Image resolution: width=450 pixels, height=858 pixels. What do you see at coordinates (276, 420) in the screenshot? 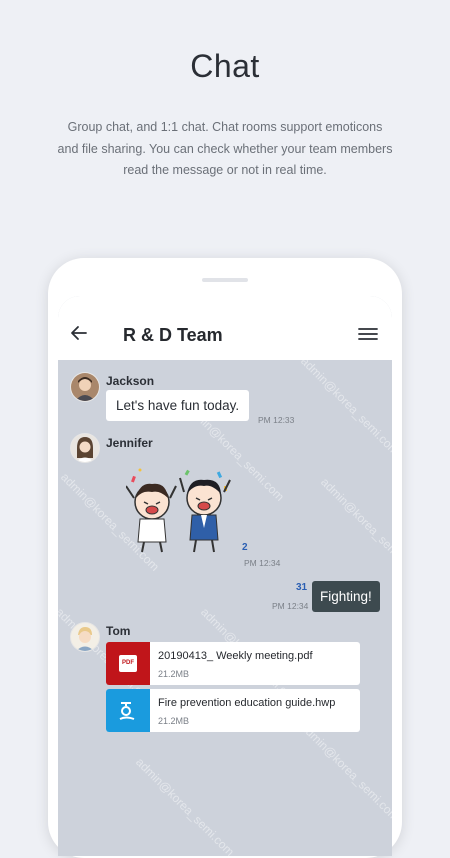
I see `message-time: PM 12:33` at bounding box center [276, 420].